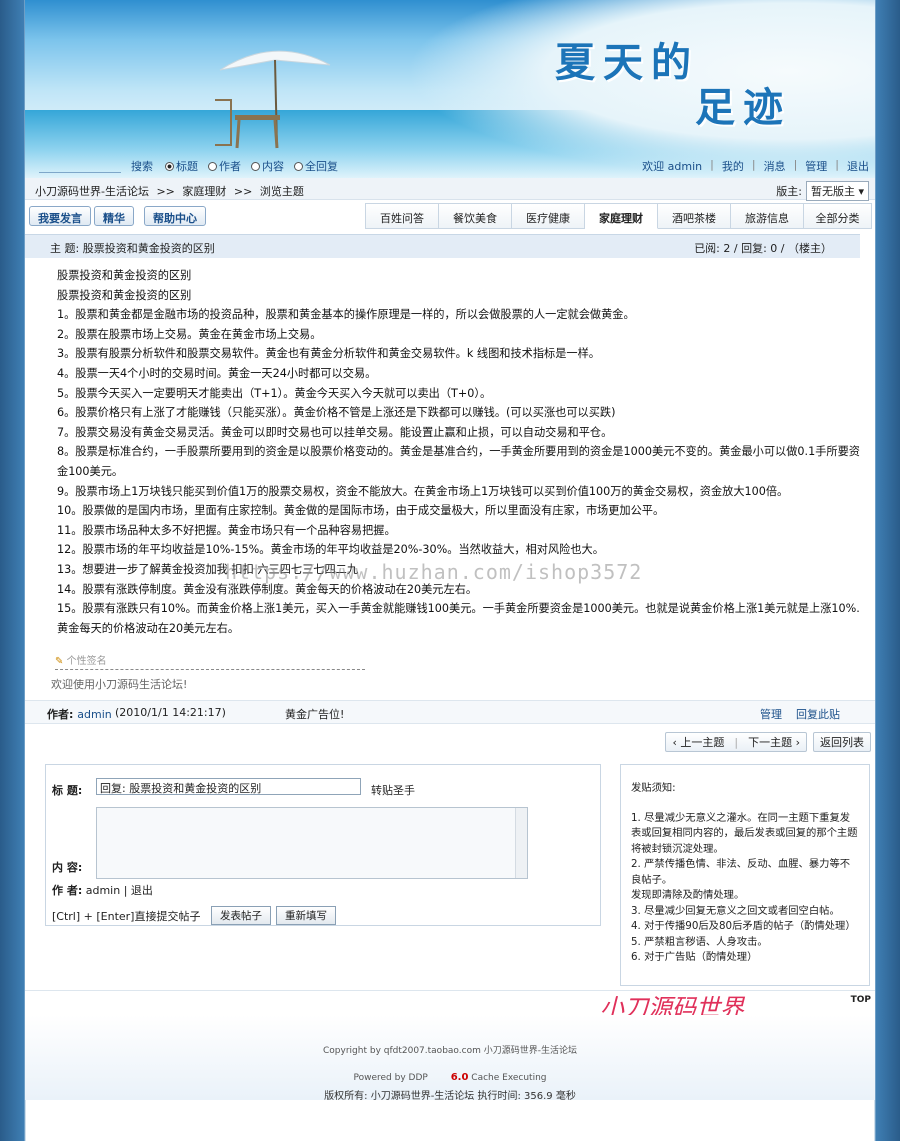 The height and width of the screenshot is (1141, 900). What do you see at coordinates (818, 714) in the screenshot?
I see `reply-post-link: 回复此贴` at bounding box center [818, 714].